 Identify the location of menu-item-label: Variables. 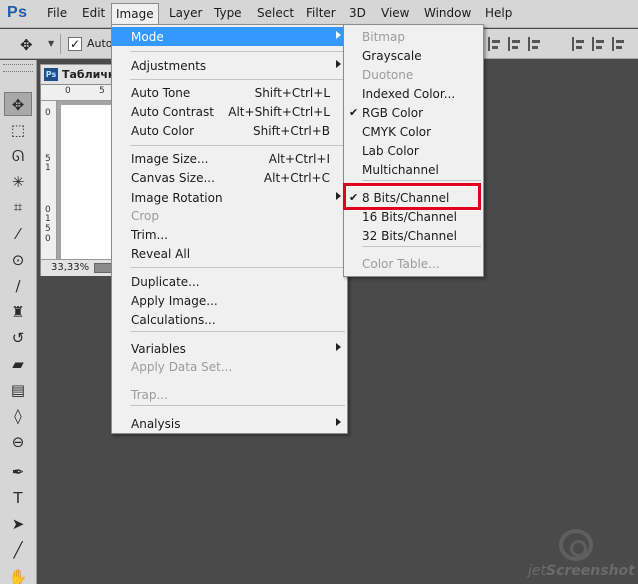
(158, 349).